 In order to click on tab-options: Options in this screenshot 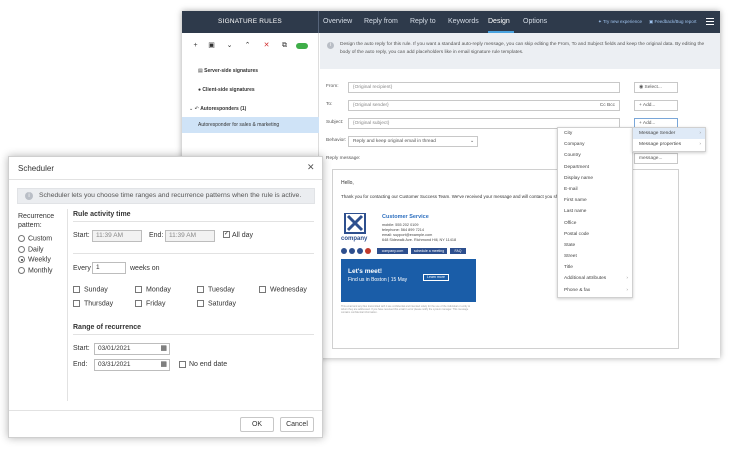, I will do `click(535, 22)`.